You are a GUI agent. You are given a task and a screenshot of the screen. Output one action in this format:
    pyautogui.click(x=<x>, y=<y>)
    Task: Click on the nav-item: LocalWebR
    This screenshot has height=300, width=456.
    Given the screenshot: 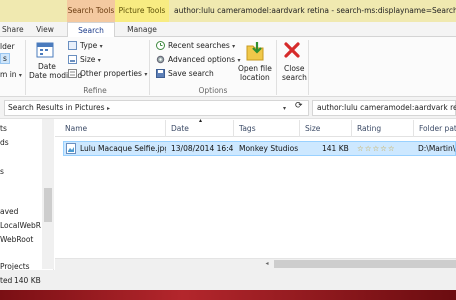 What is the action you would take?
    pyautogui.click(x=20, y=225)
    